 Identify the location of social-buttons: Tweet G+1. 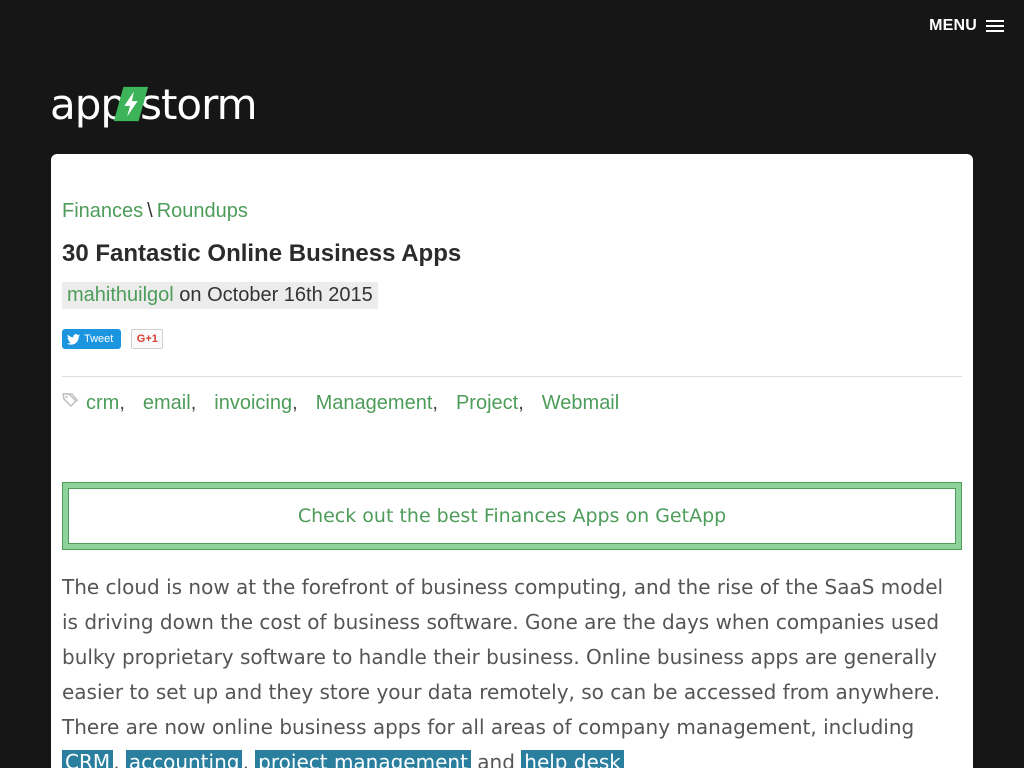
(113, 339).